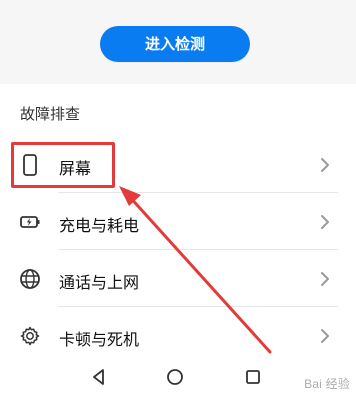 Image resolution: width=356 pixels, height=400 pixels. What do you see at coordinates (99, 377) in the screenshot?
I see `back-triangle-icon` at bounding box center [99, 377].